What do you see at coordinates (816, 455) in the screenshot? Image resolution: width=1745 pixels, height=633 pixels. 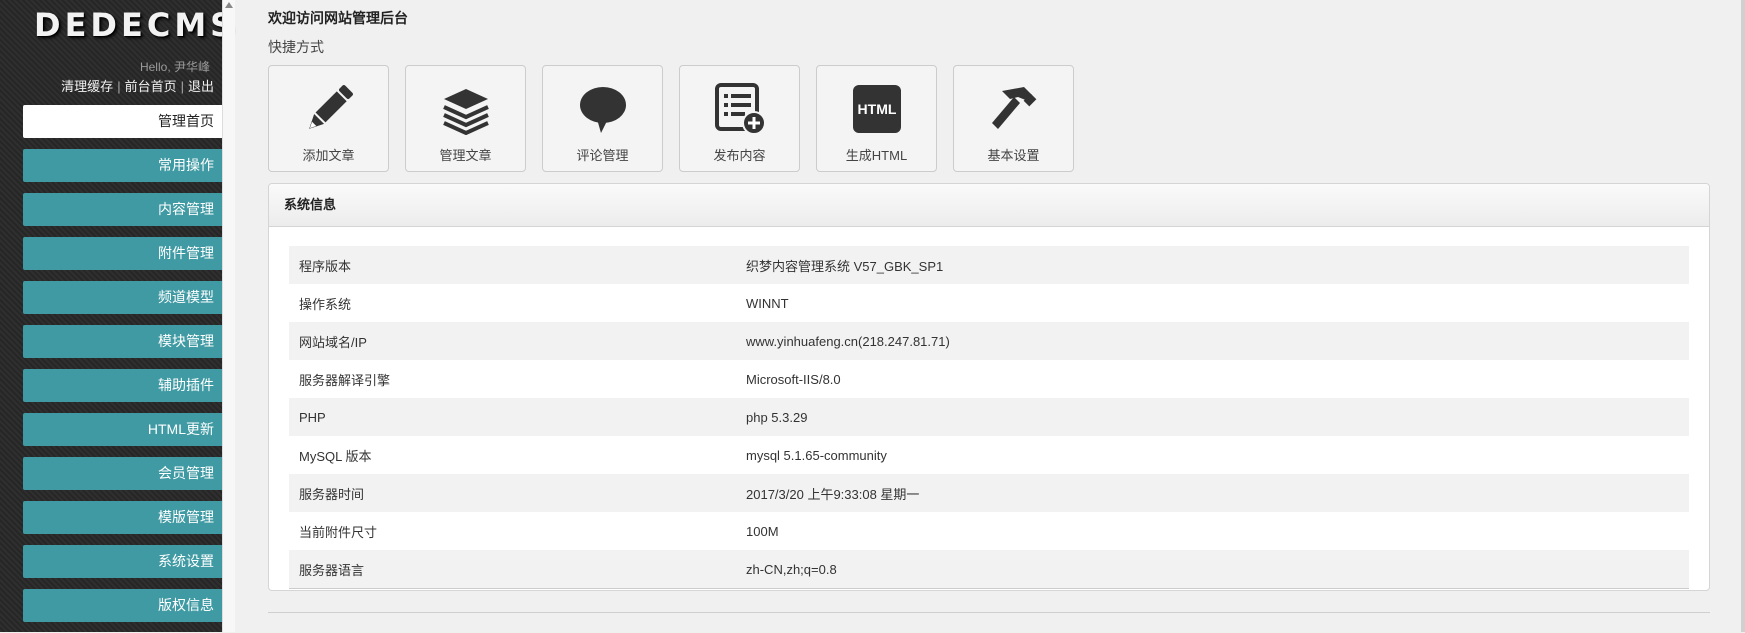 I see `info-value: mysql 5.1.65-community` at bounding box center [816, 455].